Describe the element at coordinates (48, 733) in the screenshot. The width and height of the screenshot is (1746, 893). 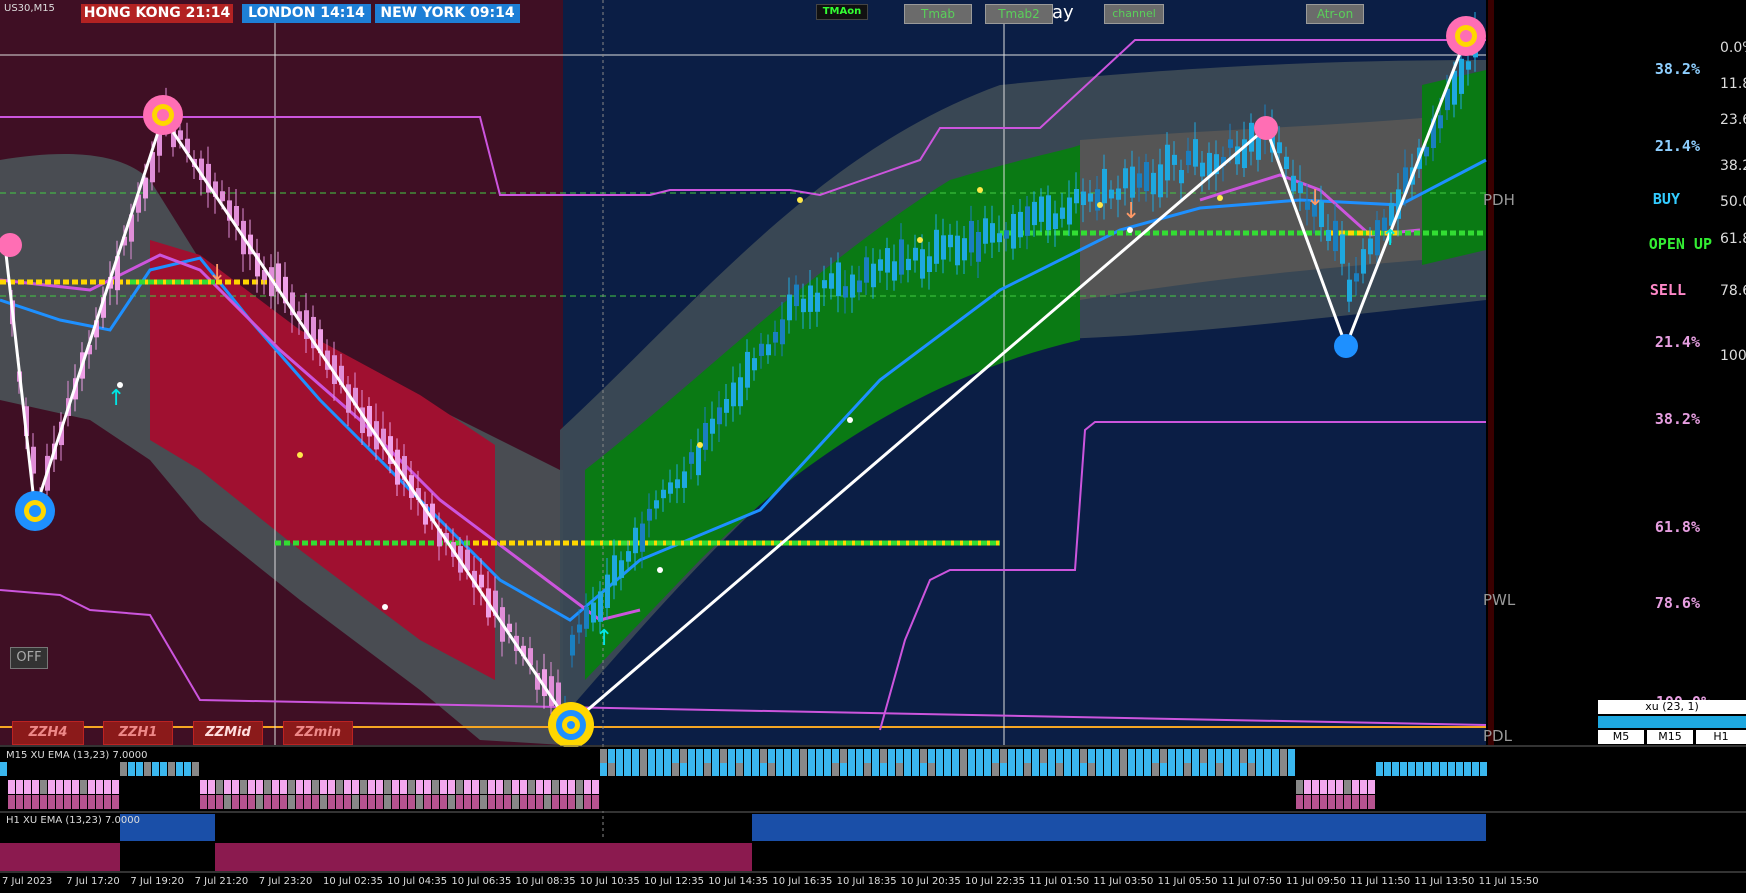
I see `zzh4-button: ZZH4` at that location.